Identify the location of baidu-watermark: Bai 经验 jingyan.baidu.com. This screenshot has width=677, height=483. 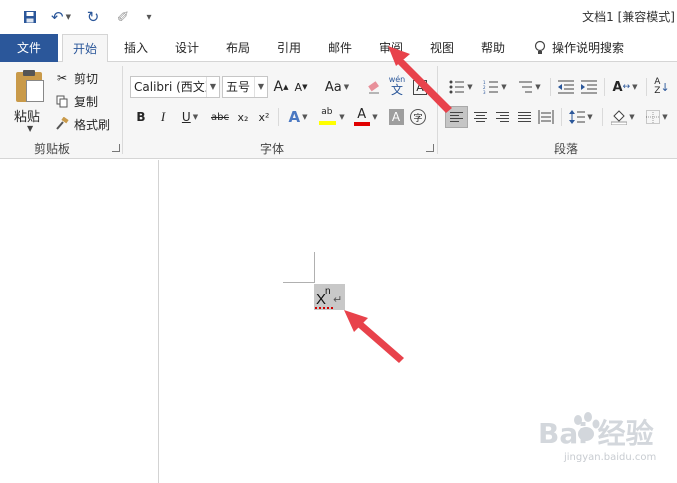
(606, 438).